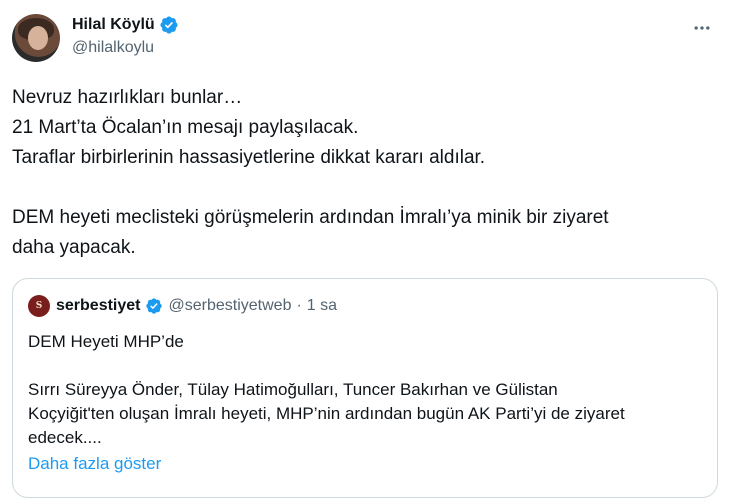  I want to click on more-icon, so click(702, 30).